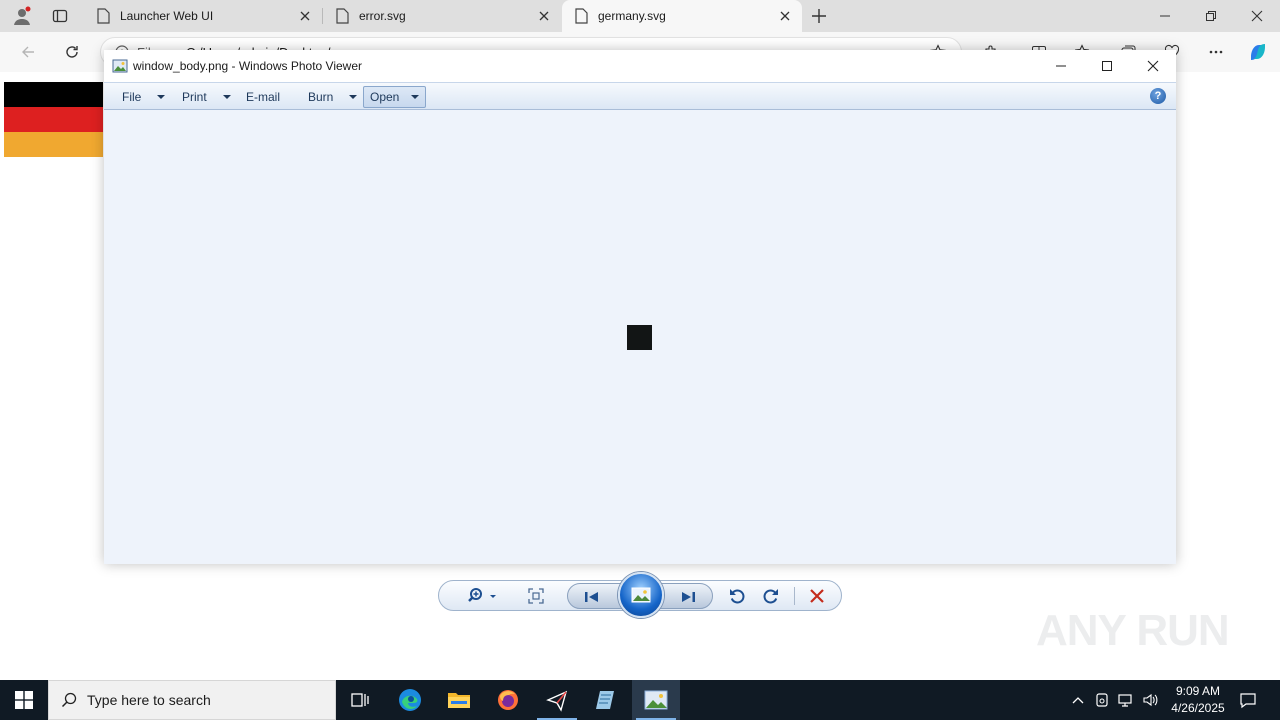  What do you see at coordinates (1258, 52) in the screenshot?
I see `copilot-button` at bounding box center [1258, 52].